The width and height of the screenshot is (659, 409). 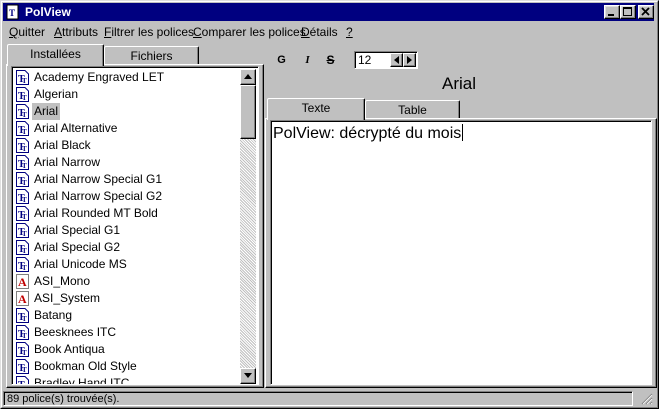 I want to click on font-name-label: ASI_System, so click(x=67, y=298).